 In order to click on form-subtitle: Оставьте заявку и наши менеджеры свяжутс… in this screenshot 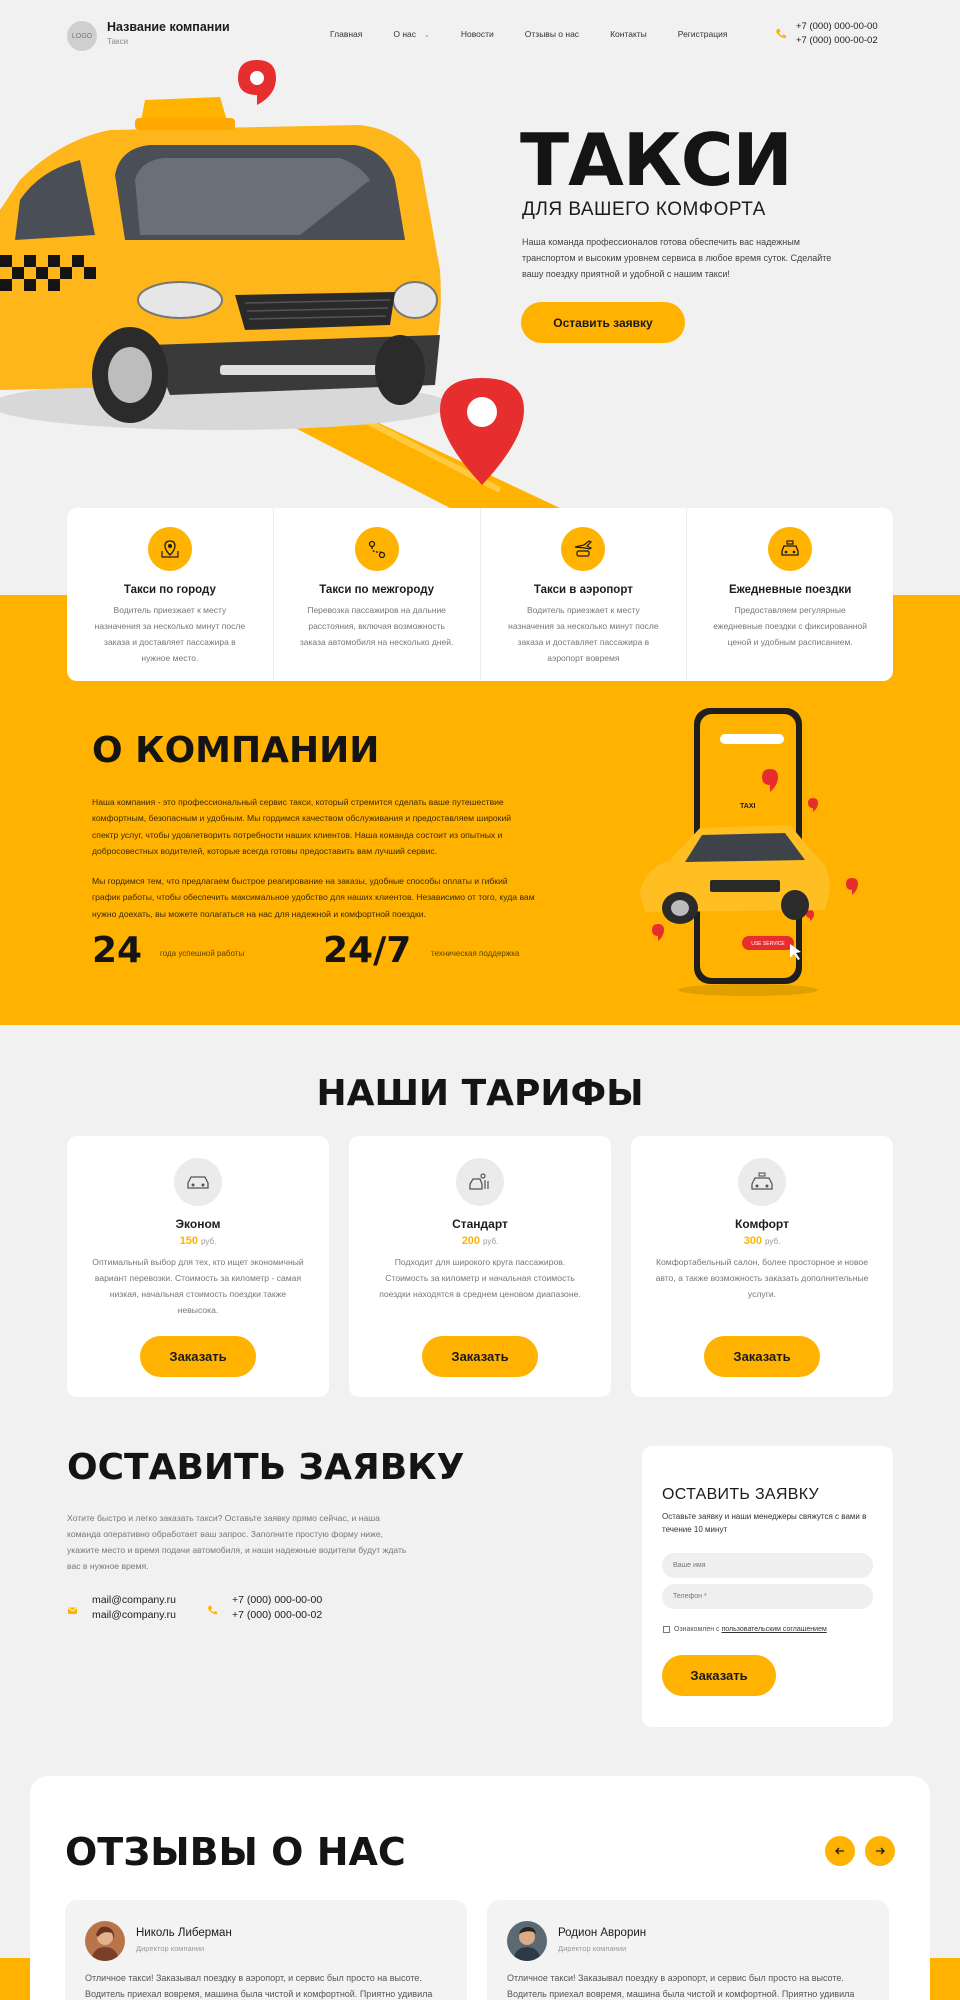, I will do `click(764, 1523)`.